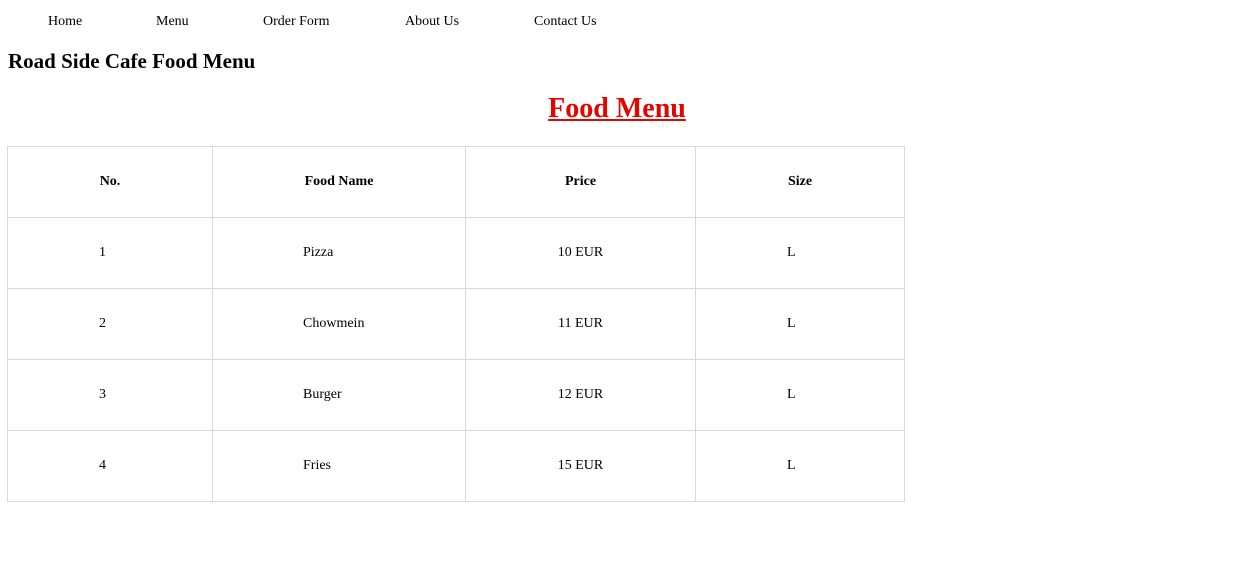 This screenshot has height=563, width=1234. I want to click on column-header-price: Price, so click(580, 182).